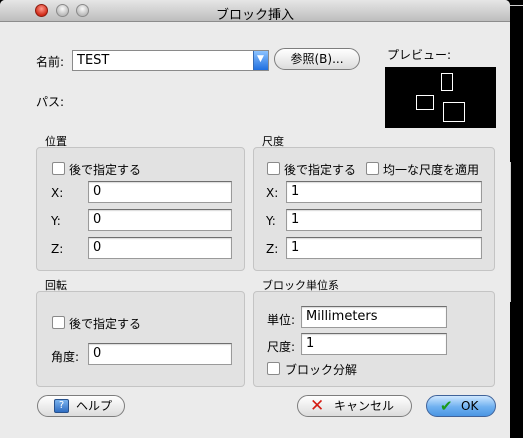  Describe the element at coordinates (431, 170) in the screenshot. I see `uniform-scale-label: 均一な尺度を適用` at that location.